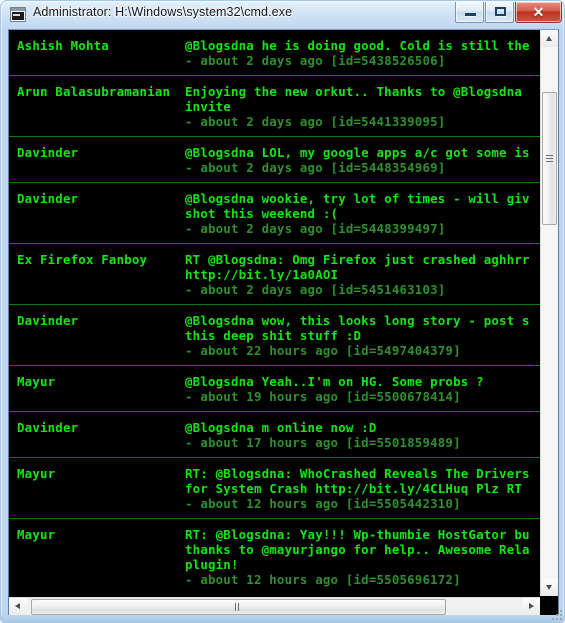  What do you see at coordinates (94, 91) in the screenshot?
I see `tweet-author: Arun Balasubramanian` at bounding box center [94, 91].